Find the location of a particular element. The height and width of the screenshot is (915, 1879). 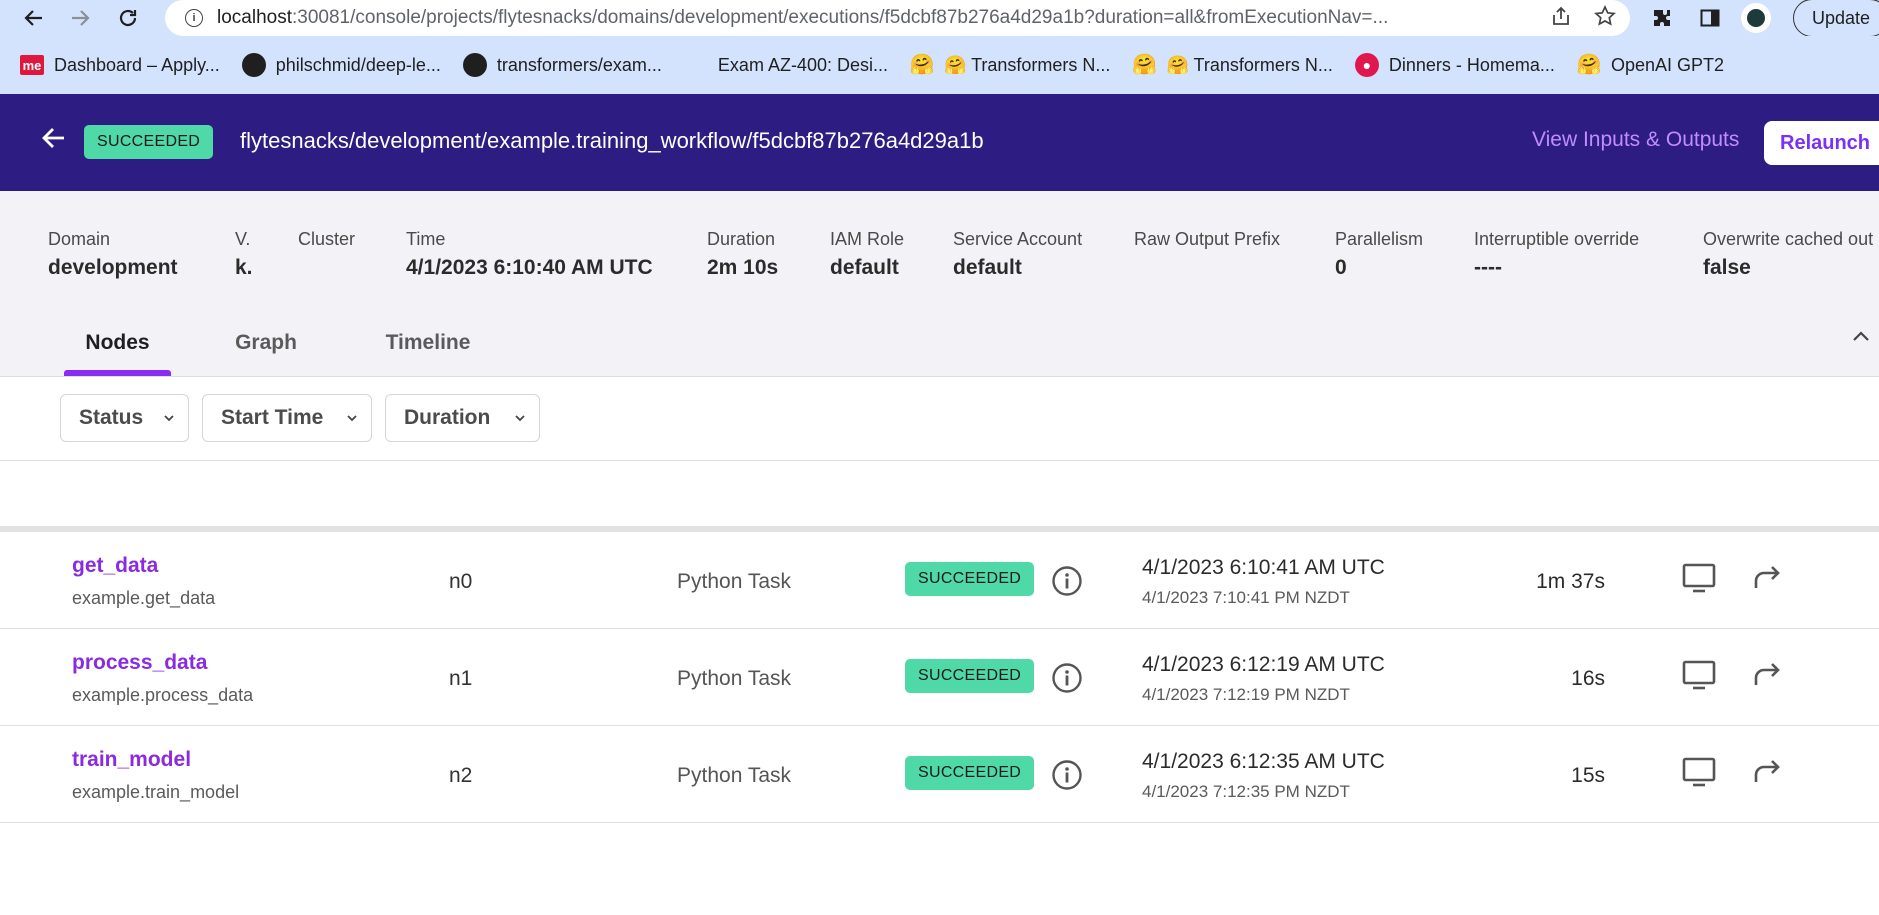

meta-value: 0 is located at coordinates (1341, 267).